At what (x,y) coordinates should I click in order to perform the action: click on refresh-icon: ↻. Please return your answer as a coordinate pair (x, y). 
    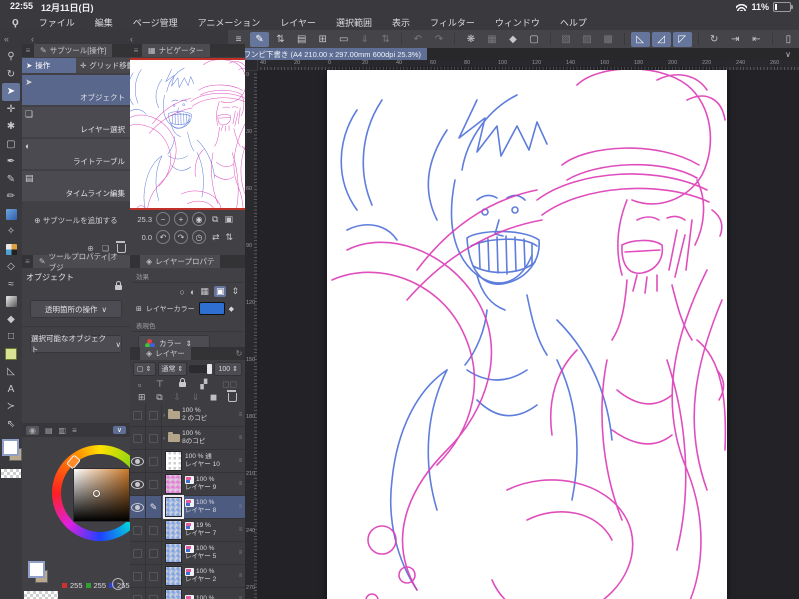
    Looking at the image, I should click on (239, 353).